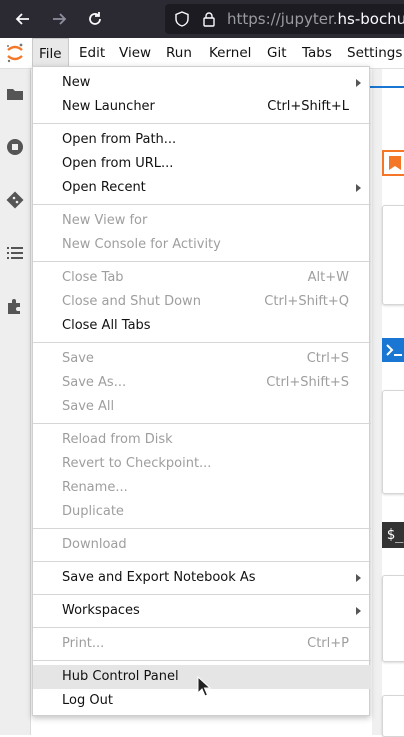 This screenshot has height=737, width=404. What do you see at coordinates (202, 644) in the screenshot?
I see `menu-item-print: Print... Ctrl+P` at bounding box center [202, 644].